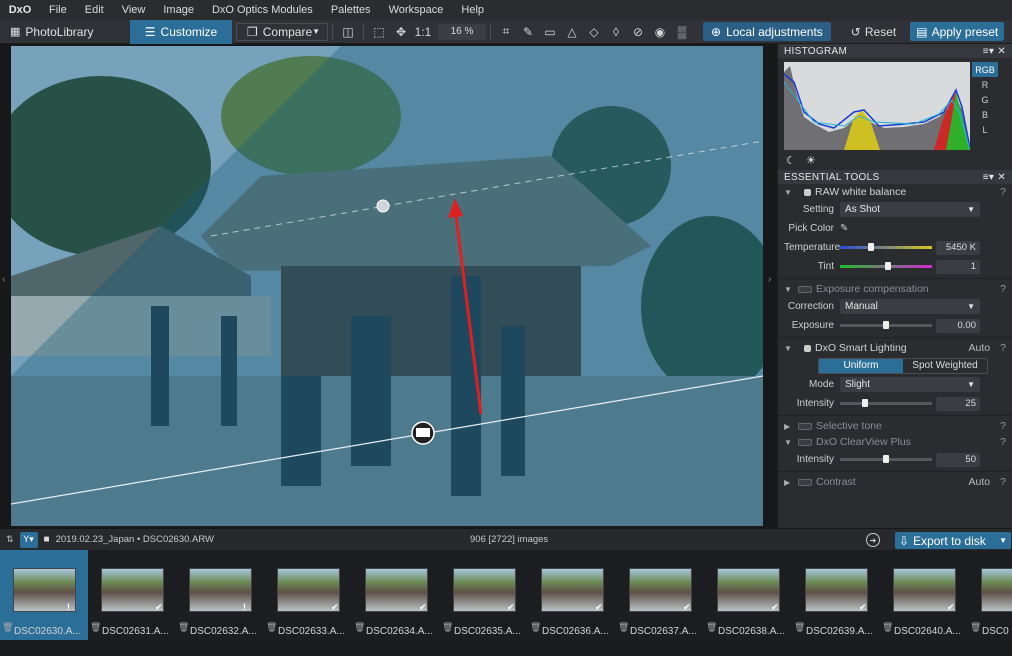 The height and width of the screenshot is (656, 1012). What do you see at coordinates (958, 325) in the screenshot?
I see `exposure-value: 0.00` at bounding box center [958, 325].